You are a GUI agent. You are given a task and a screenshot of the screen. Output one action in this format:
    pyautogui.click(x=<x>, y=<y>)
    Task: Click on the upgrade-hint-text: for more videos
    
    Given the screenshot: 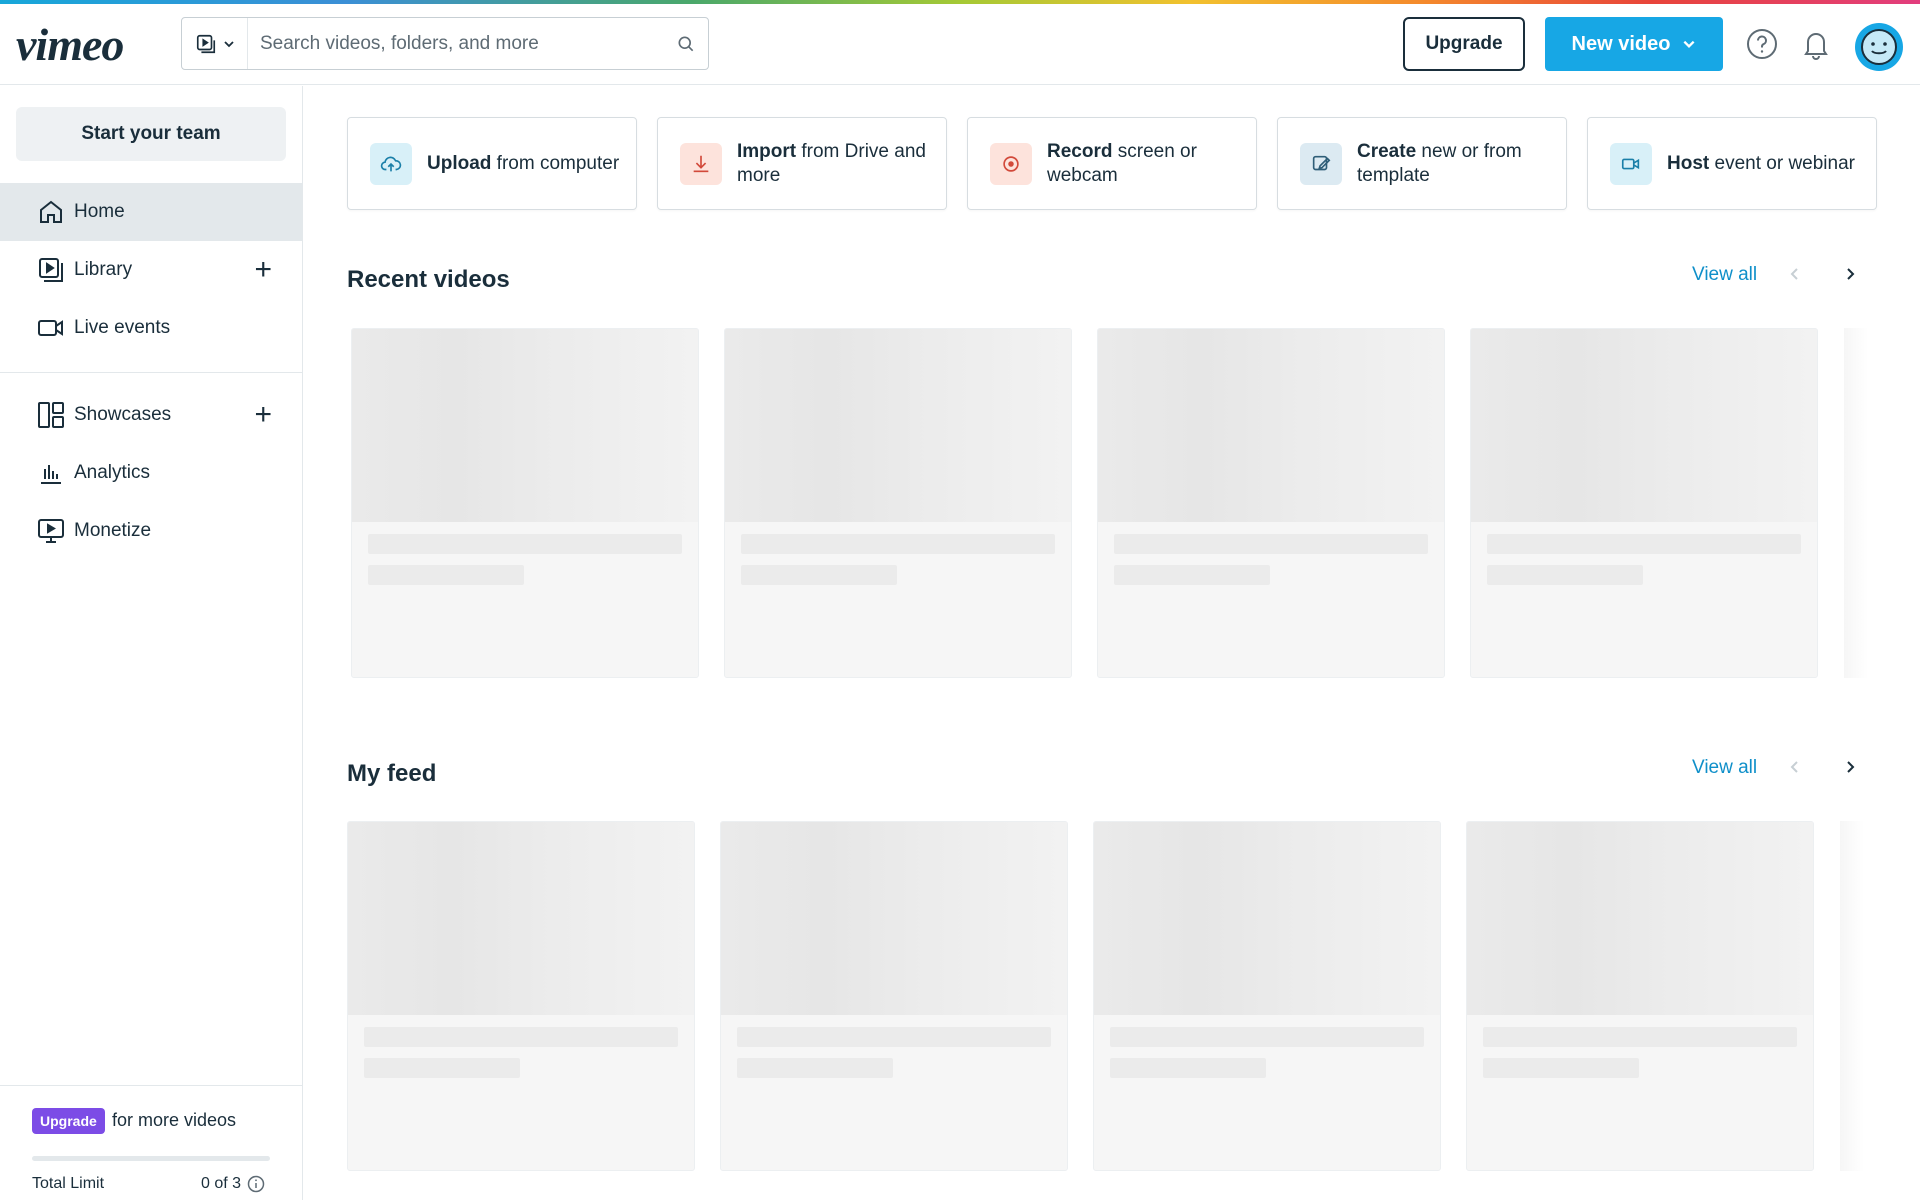 What is the action you would take?
    pyautogui.click(x=174, y=1120)
    